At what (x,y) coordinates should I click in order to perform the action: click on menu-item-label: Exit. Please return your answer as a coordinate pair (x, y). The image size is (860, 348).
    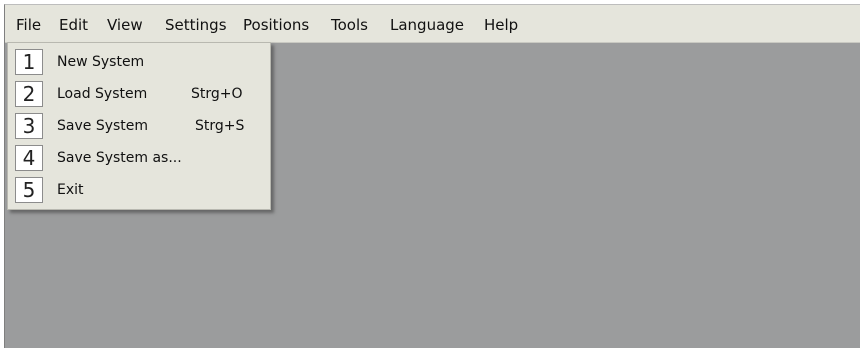
    Looking at the image, I should click on (70, 190).